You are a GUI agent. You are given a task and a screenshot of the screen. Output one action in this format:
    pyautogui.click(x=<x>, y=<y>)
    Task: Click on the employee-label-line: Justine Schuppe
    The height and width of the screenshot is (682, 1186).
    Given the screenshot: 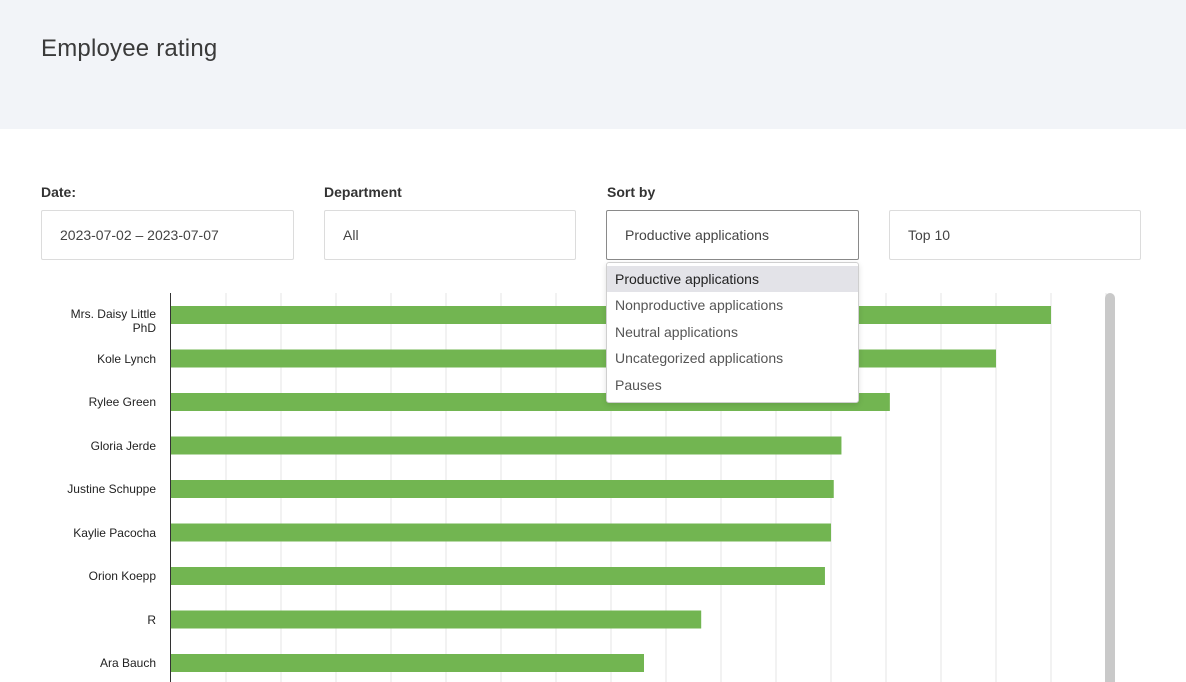 What is the action you would take?
    pyautogui.click(x=111, y=489)
    